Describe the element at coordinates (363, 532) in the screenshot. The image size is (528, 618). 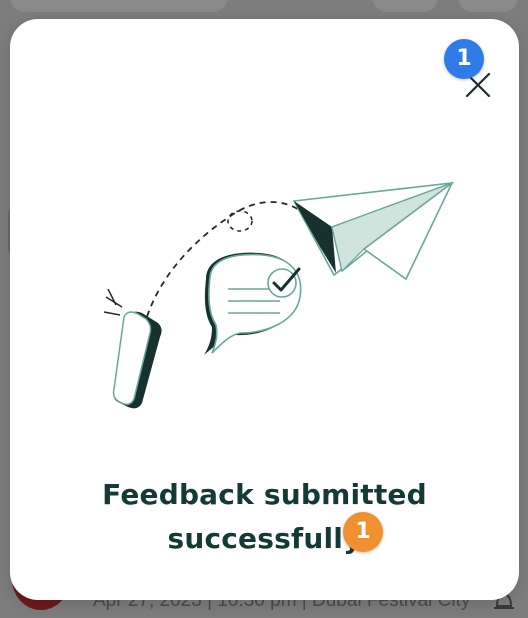
I see `annotation-badge-orange: 1` at that location.